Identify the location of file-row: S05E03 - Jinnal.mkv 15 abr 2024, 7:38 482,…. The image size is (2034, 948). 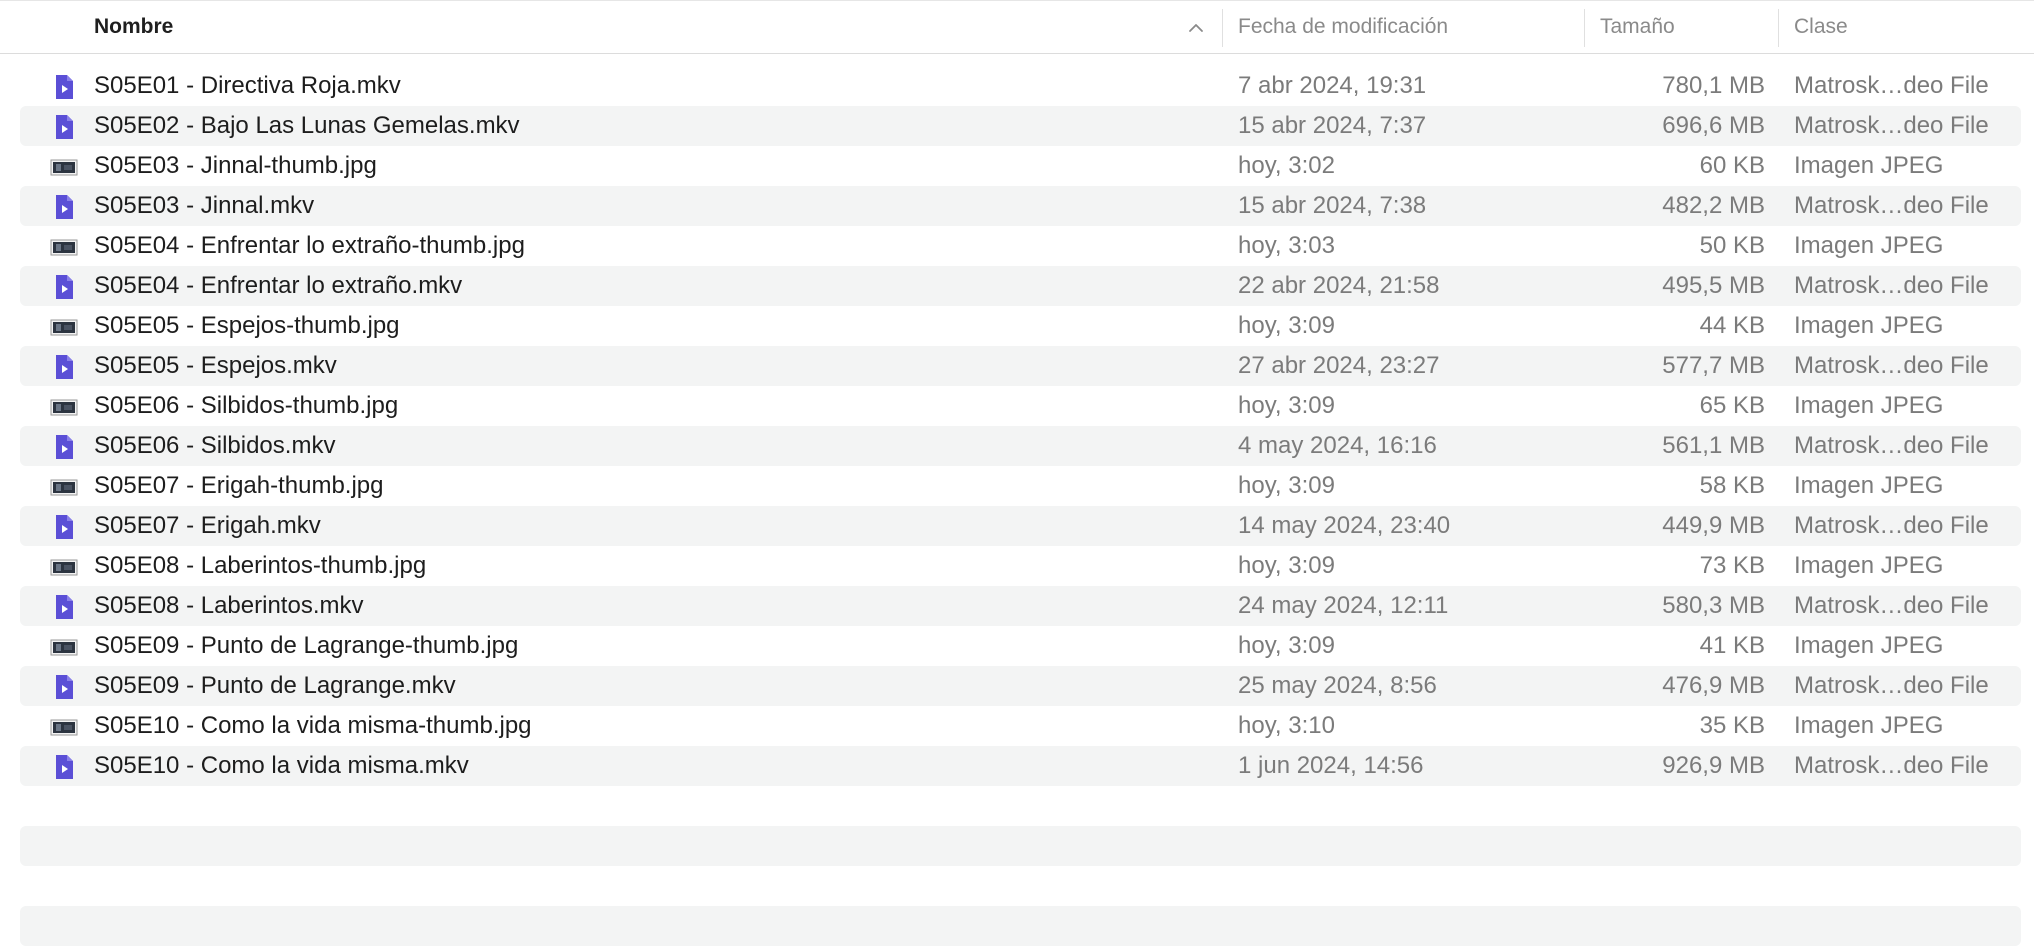
(1020, 206).